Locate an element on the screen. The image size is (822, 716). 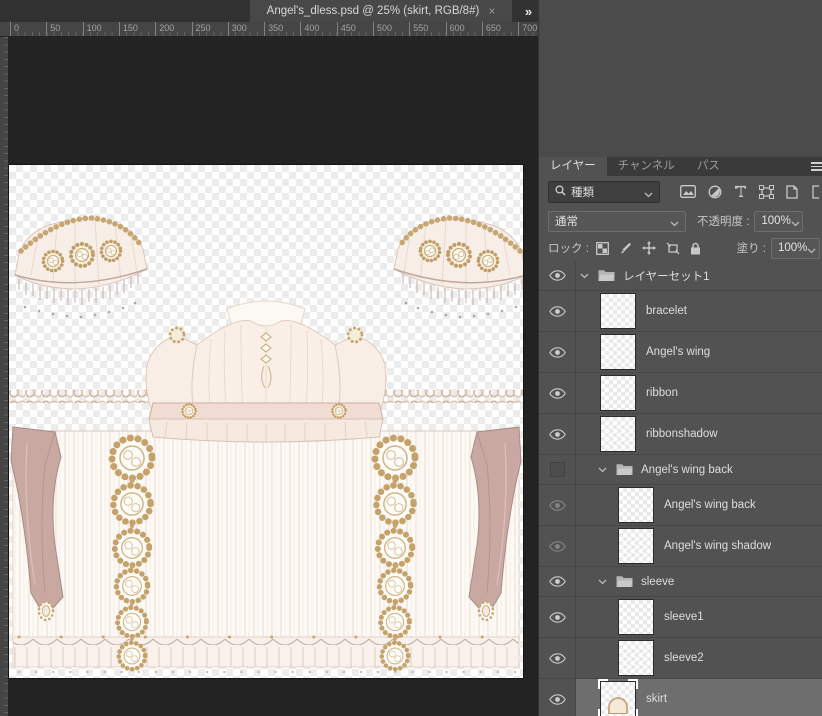
layer-name: skirt is located at coordinates (656, 699).